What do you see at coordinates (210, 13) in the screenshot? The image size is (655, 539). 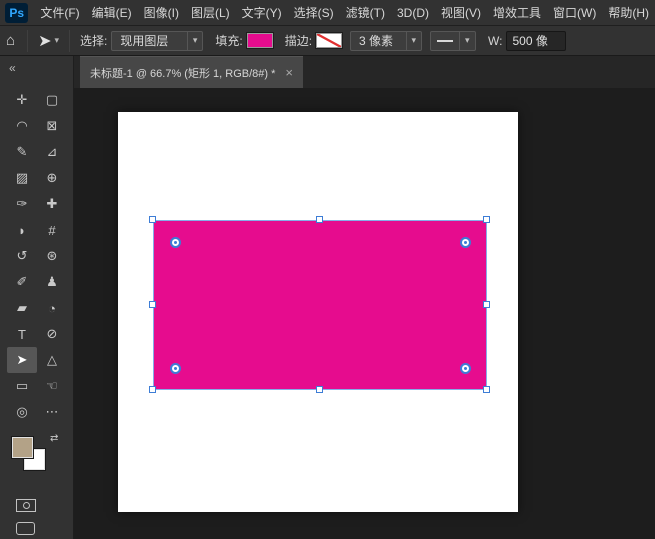 I see `menu-layer: 图层(L)` at bounding box center [210, 13].